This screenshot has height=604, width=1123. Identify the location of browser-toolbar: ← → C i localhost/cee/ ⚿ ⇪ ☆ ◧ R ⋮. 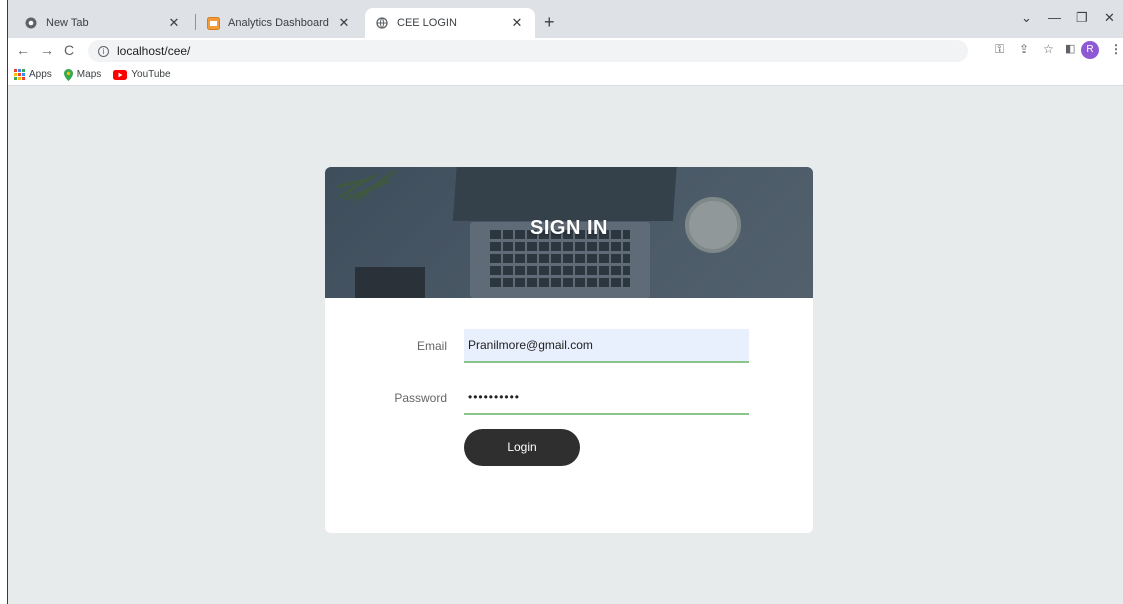
(565, 51).